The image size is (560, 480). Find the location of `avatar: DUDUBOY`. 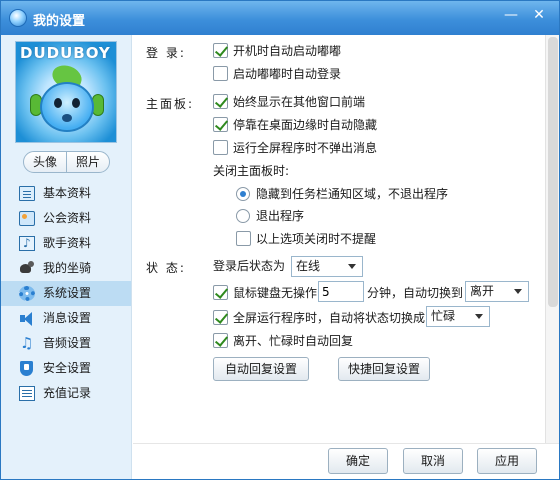

avatar: DUDUBOY is located at coordinates (66, 92).